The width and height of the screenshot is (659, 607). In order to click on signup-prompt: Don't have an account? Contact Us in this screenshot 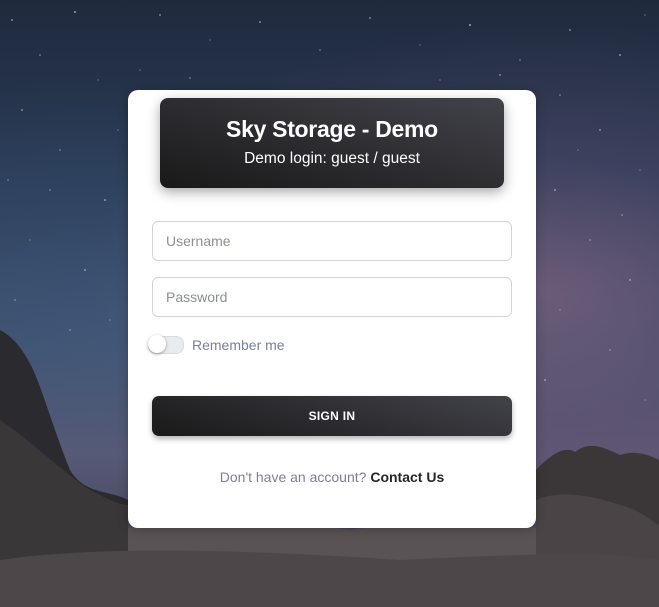, I will do `click(332, 477)`.